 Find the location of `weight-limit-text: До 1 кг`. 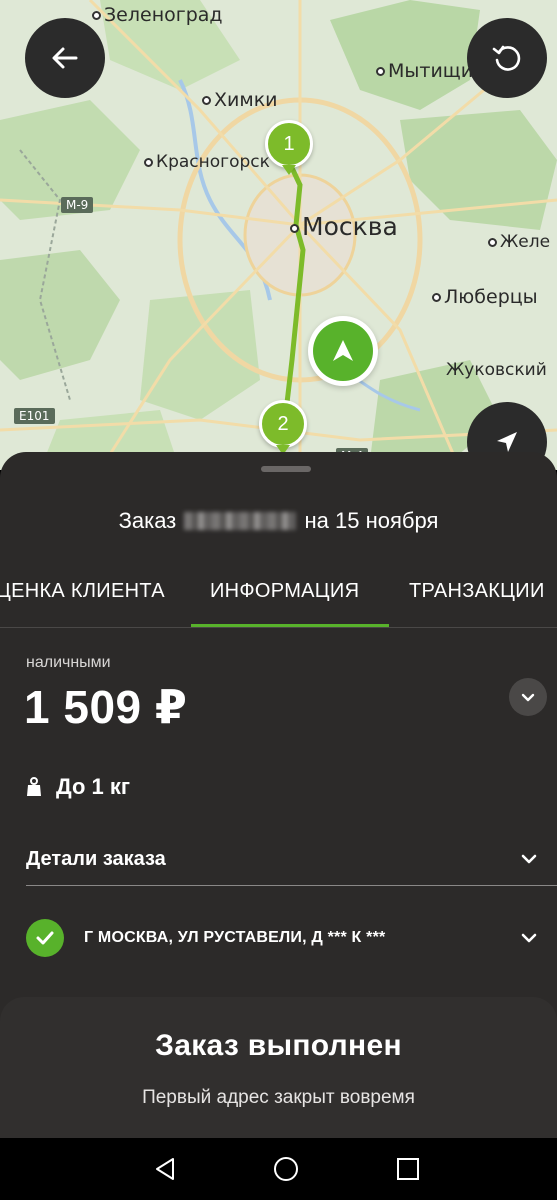

weight-limit-text: До 1 кг is located at coordinates (93, 786).